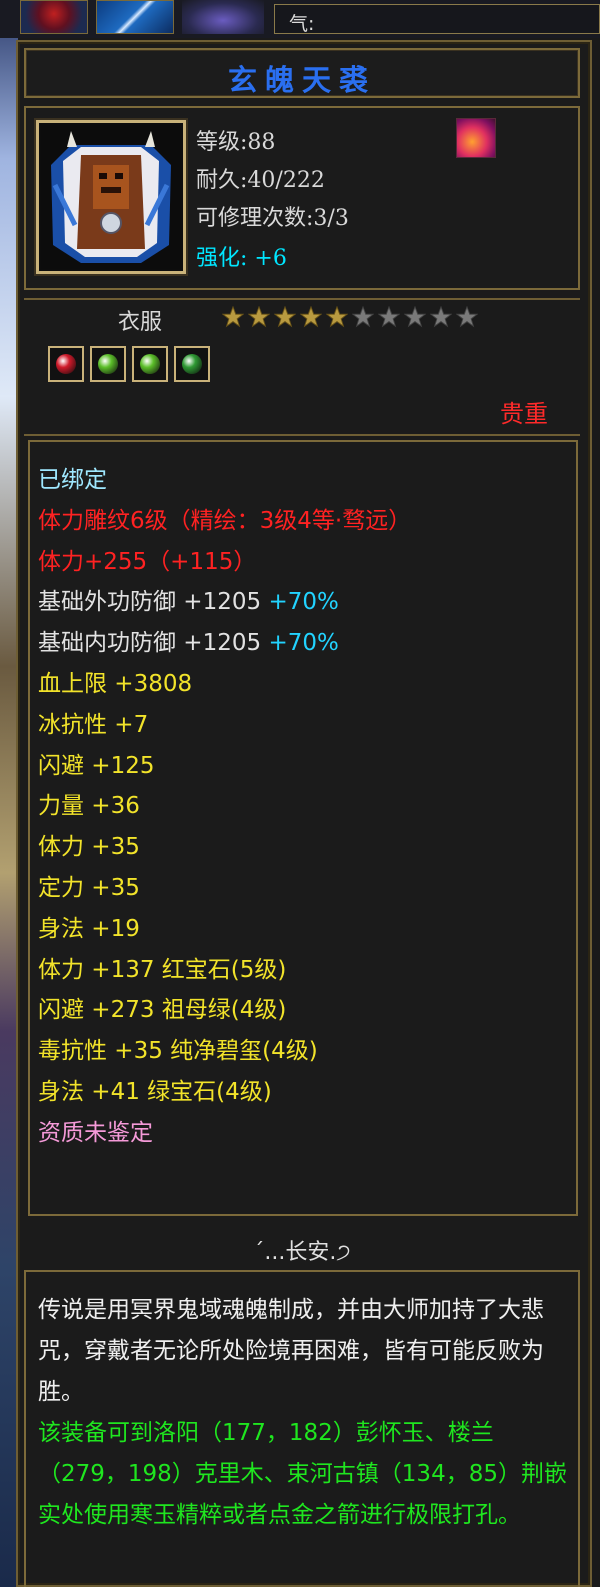  What do you see at coordinates (111, 197) in the screenshot?
I see `item-portrait-icon` at bounding box center [111, 197].